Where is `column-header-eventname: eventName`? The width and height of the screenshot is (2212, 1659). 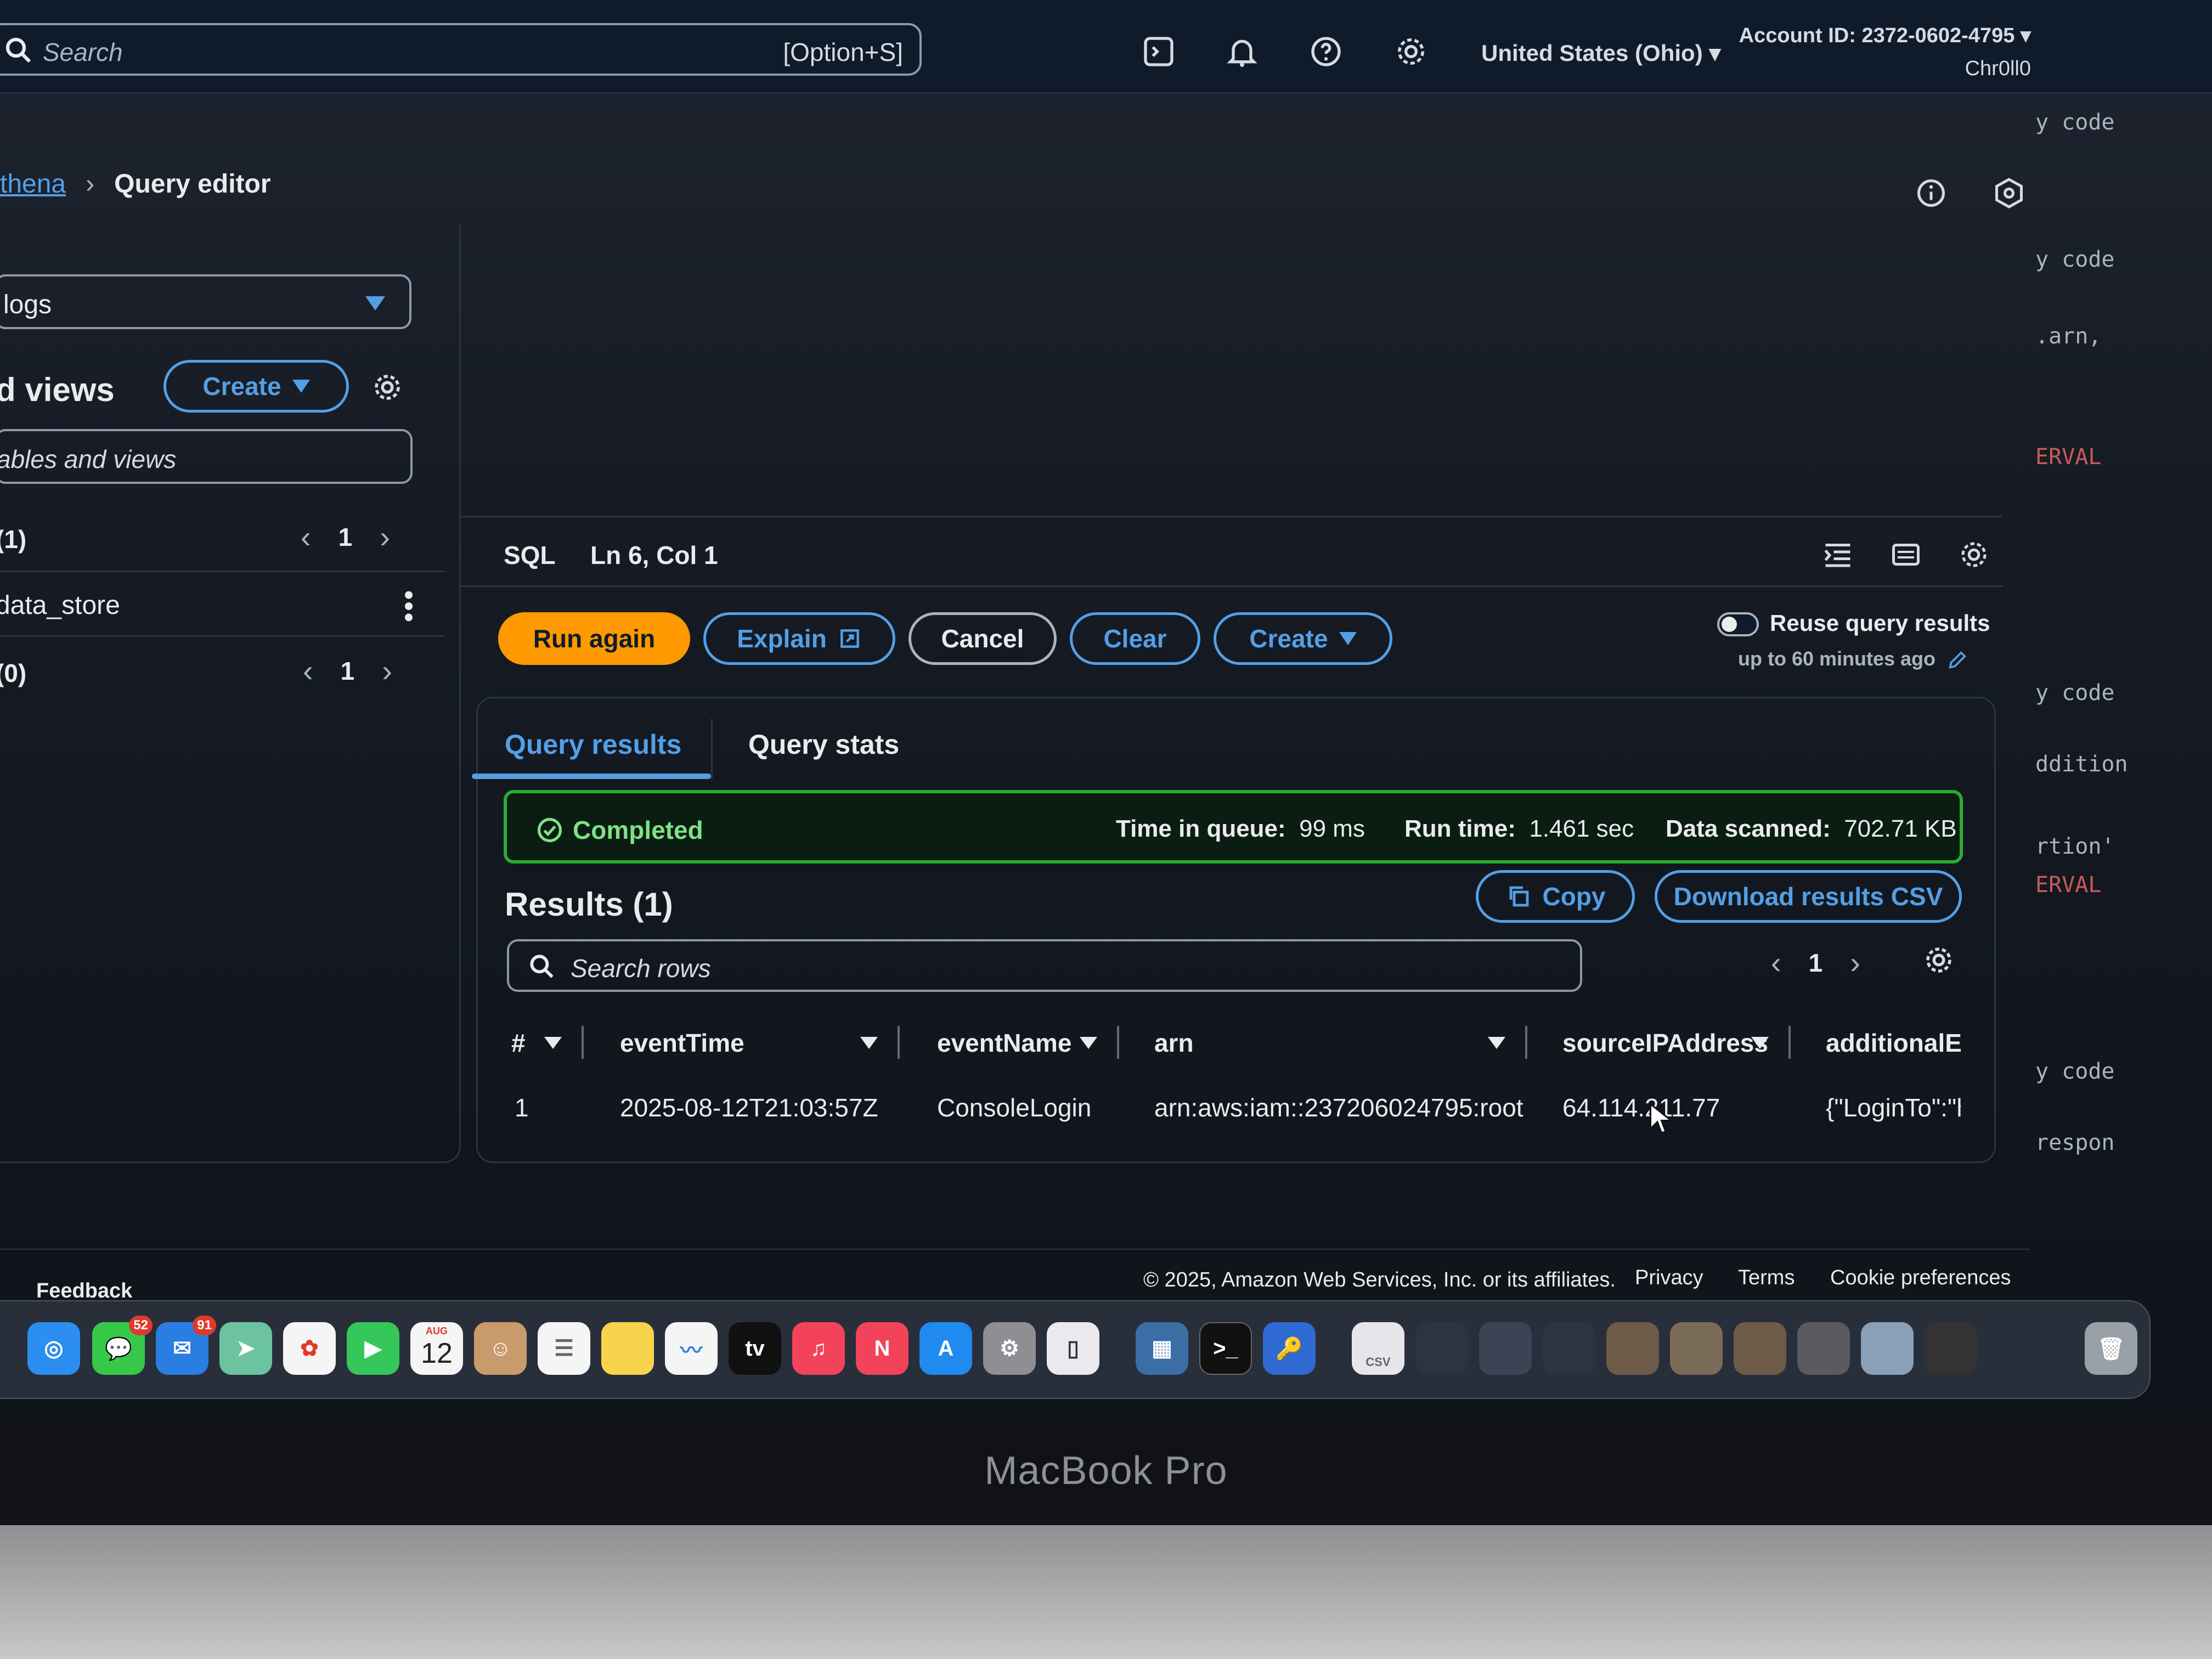
column-header-eventname: eventName is located at coordinates (1004, 1043).